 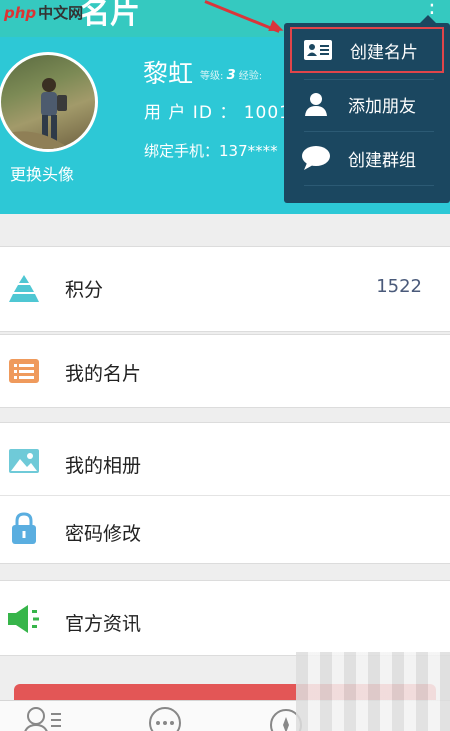 I want to click on mosaic-watermark, so click(x=373, y=691).